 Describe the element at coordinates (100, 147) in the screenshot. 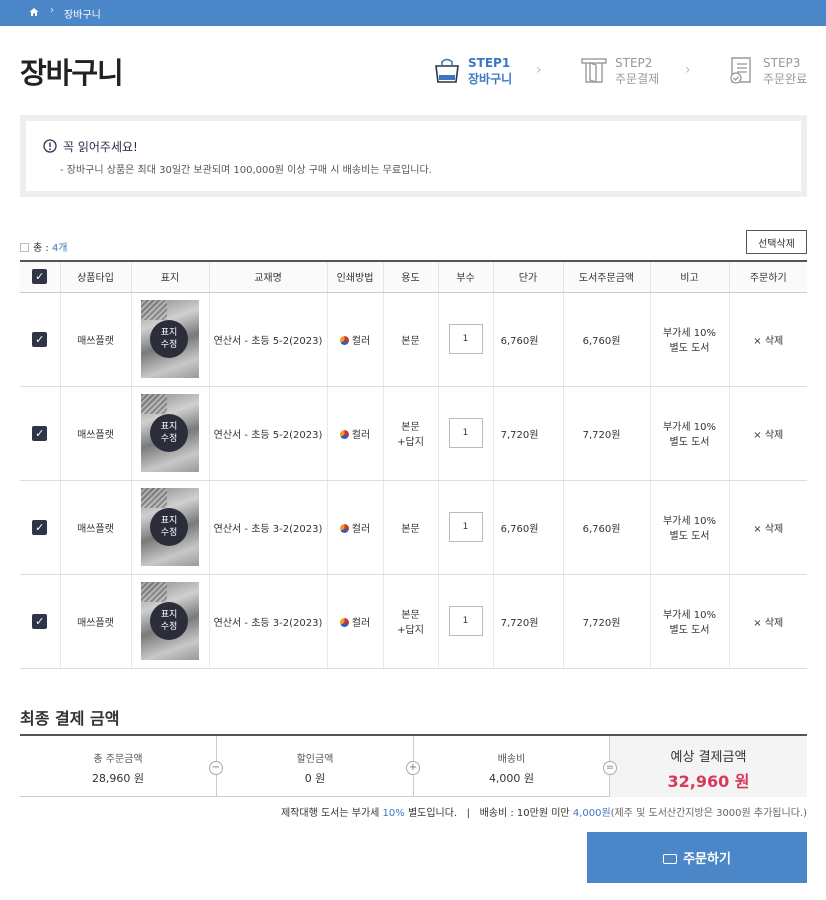

I see `notice-title: 꼭 읽어주세요!` at that location.